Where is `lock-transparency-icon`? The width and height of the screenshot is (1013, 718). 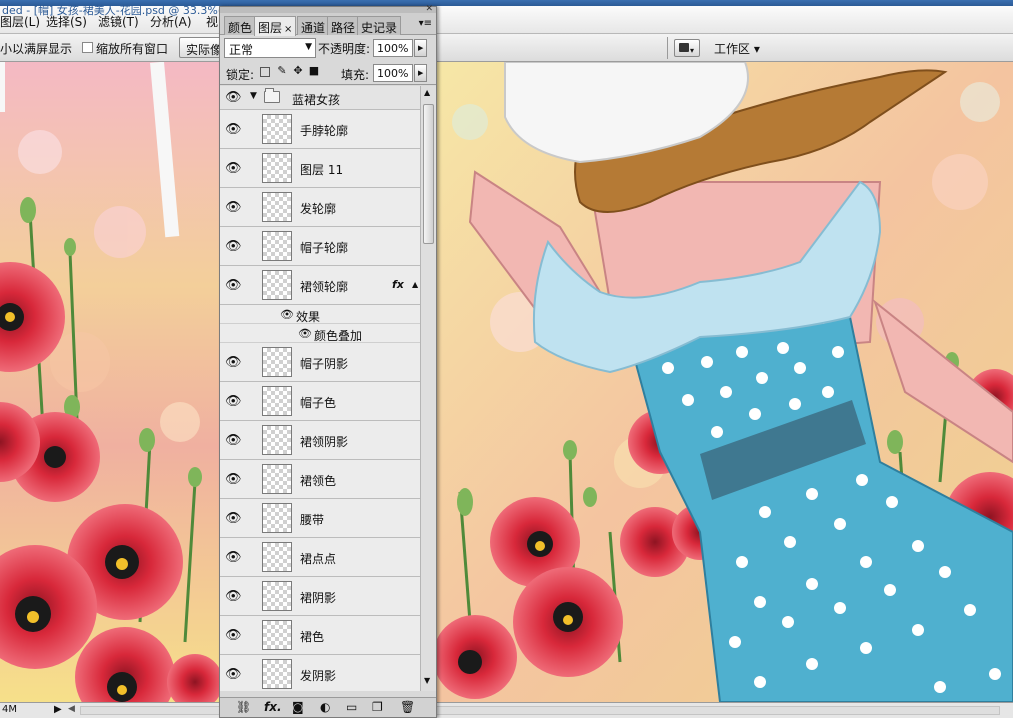 lock-transparency-icon is located at coordinates (265, 72).